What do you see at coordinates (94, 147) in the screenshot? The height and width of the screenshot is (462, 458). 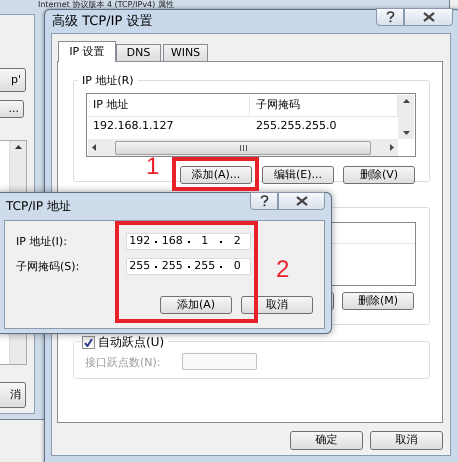 I see `scroll-left-icon` at bounding box center [94, 147].